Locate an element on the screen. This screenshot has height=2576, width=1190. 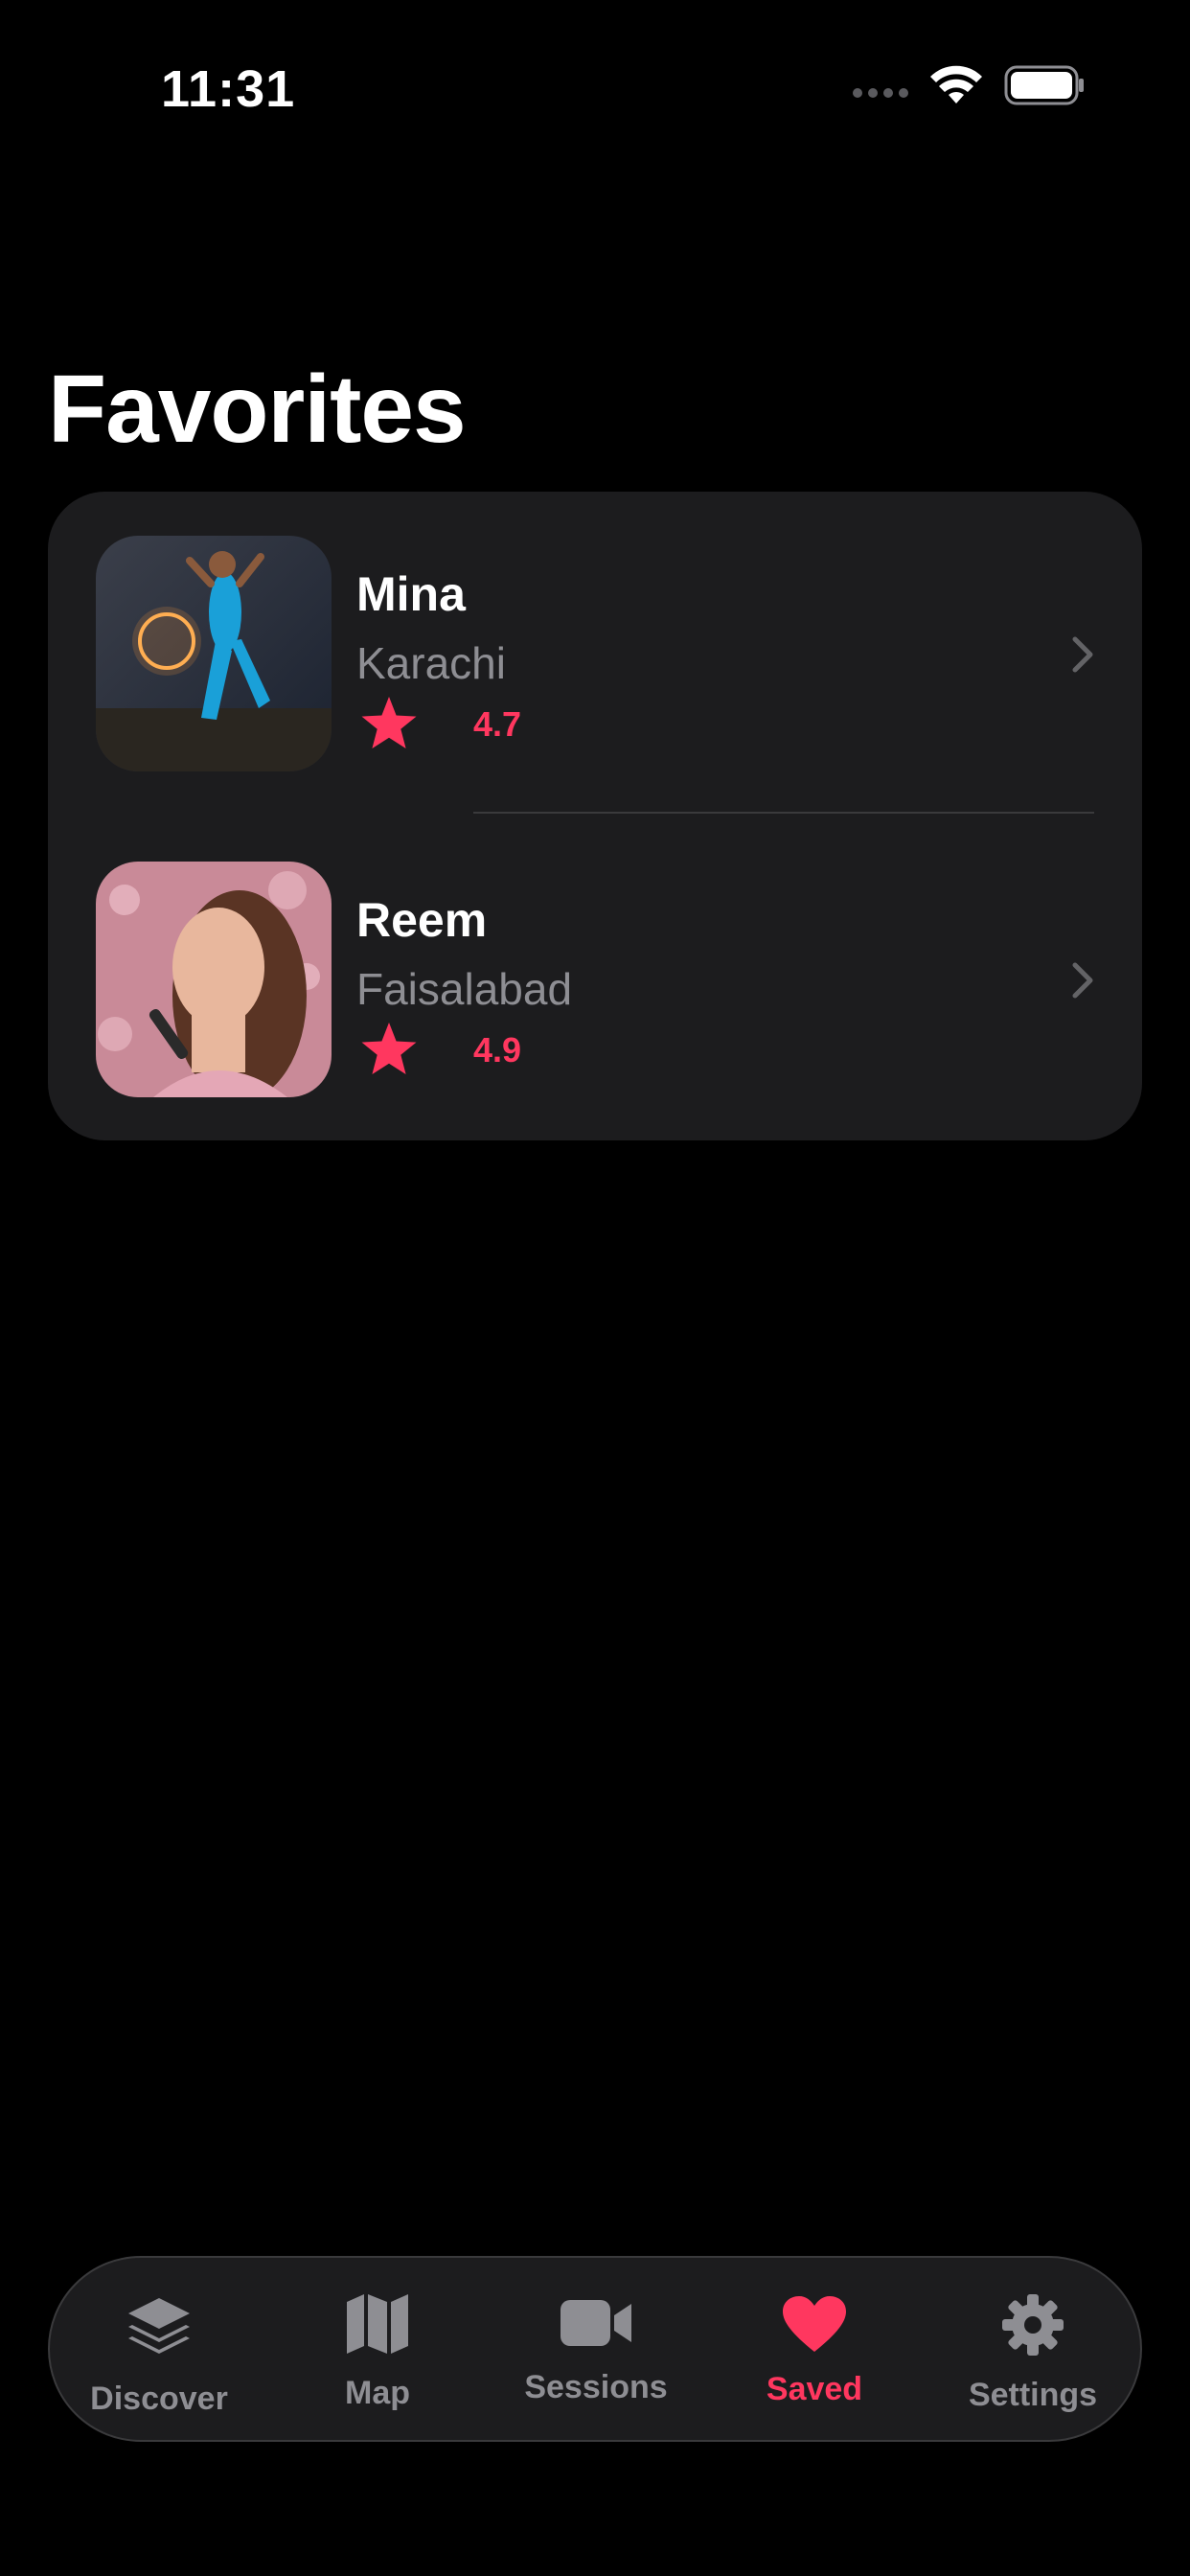
row-divider is located at coordinates (783, 813).